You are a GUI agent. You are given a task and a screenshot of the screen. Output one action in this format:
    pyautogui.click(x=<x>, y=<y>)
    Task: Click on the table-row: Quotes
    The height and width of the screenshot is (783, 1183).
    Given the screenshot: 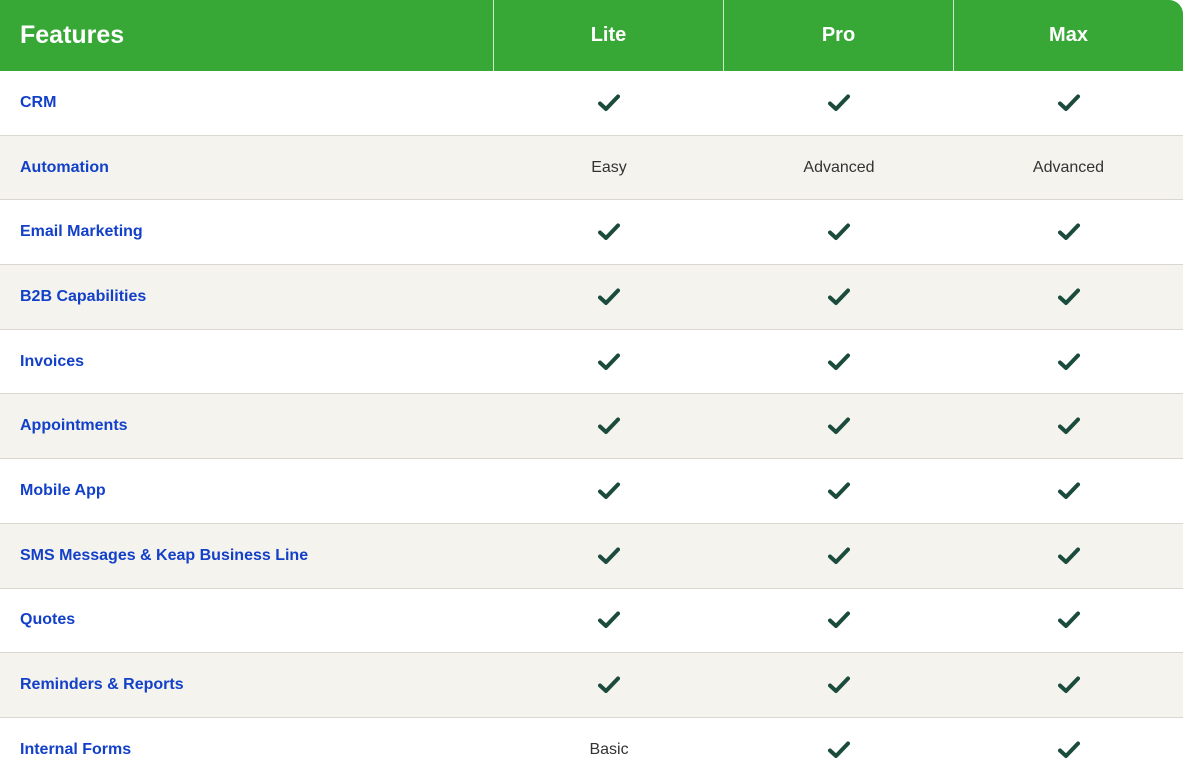 What is the action you would take?
    pyautogui.click(x=591, y=621)
    